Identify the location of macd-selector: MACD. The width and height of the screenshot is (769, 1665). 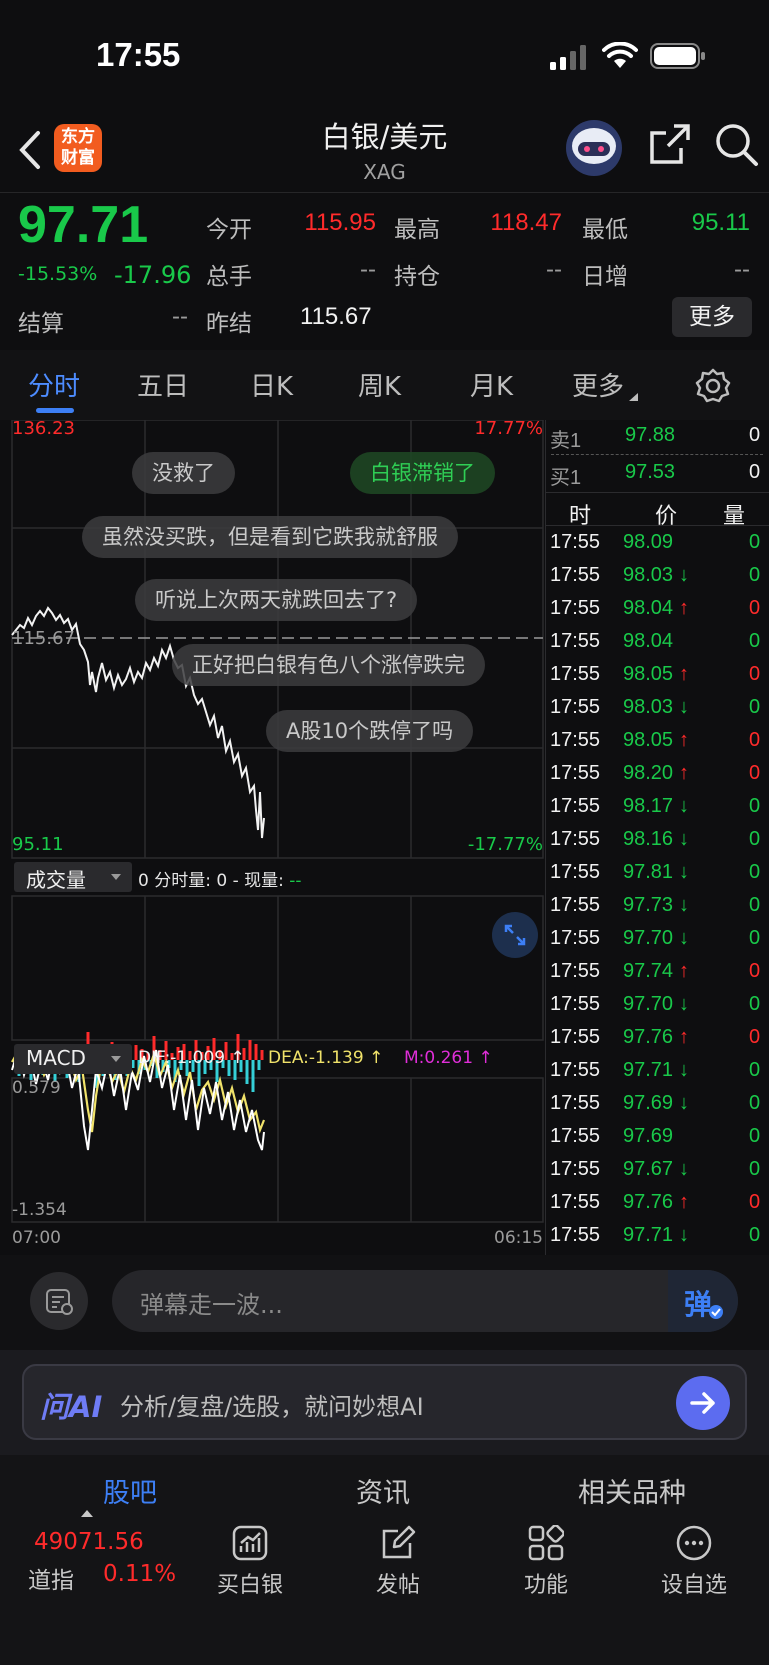
(73, 1059).